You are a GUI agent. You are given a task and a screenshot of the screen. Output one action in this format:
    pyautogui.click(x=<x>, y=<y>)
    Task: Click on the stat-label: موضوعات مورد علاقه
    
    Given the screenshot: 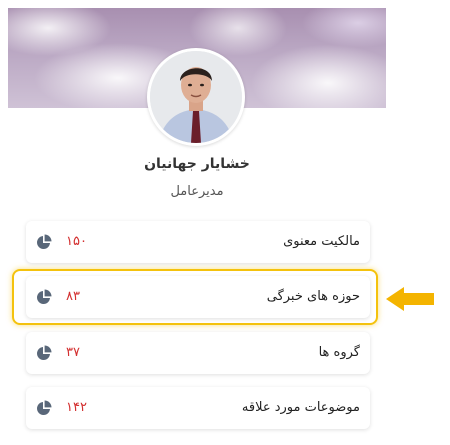 What is the action you would take?
    pyautogui.click(x=300, y=407)
    